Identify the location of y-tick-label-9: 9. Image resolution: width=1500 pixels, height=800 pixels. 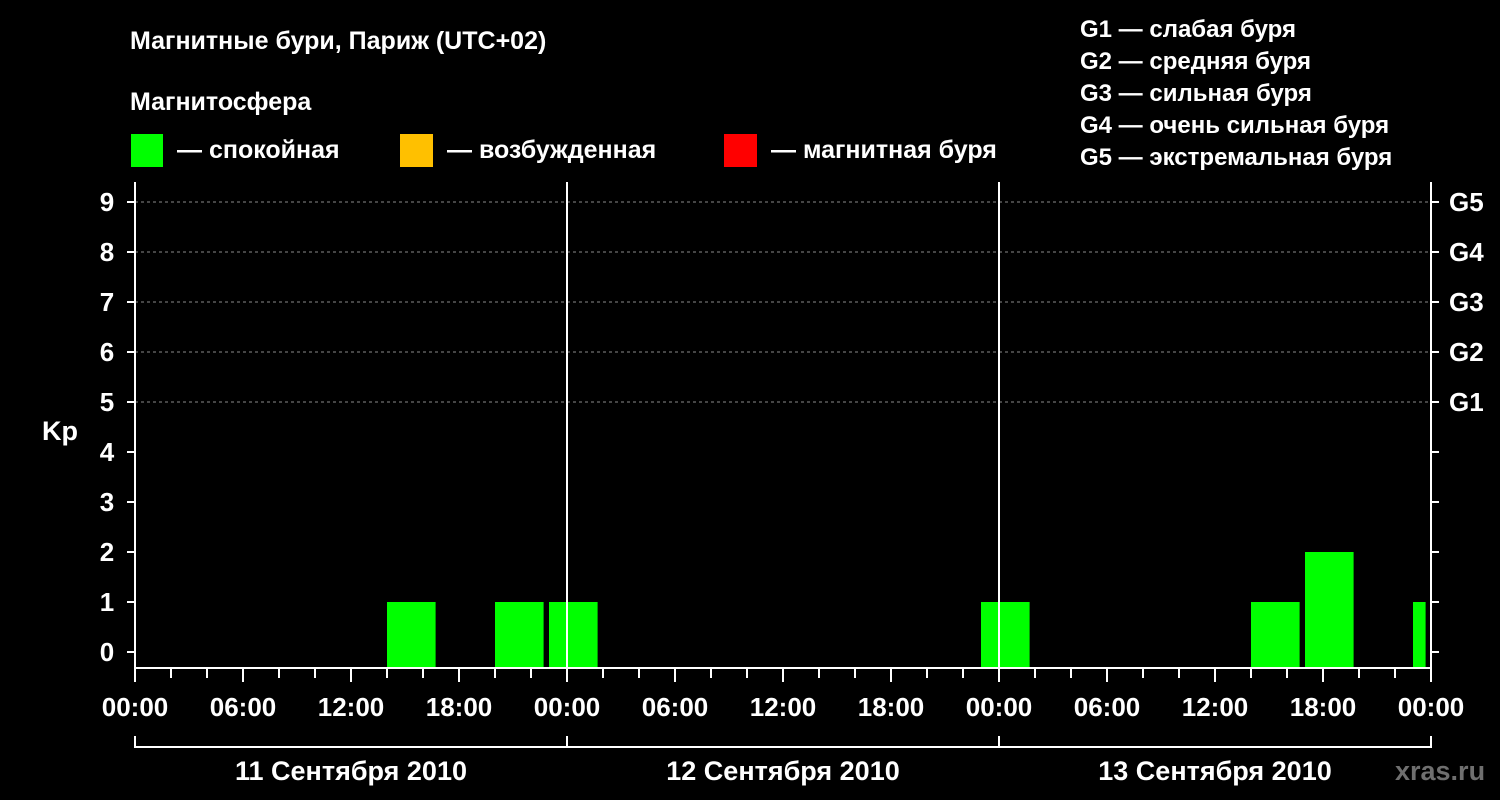
(107, 202).